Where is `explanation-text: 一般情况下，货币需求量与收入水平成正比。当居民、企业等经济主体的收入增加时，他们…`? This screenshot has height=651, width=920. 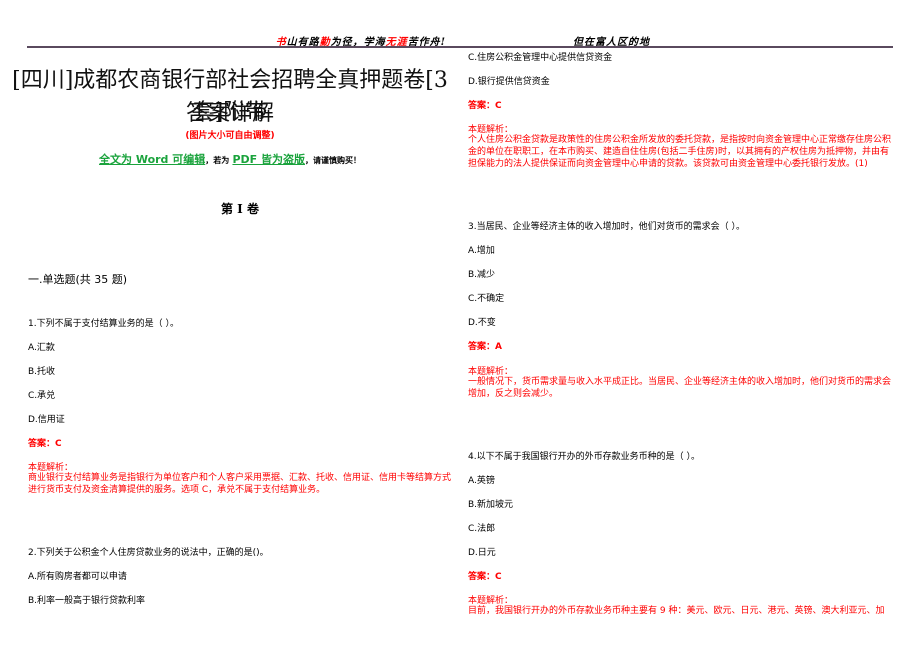 explanation-text: 一般情况下，货币需求量与收入水平成正比。当居民、企业等经济主体的收入增加时，他们… is located at coordinates (680, 388).